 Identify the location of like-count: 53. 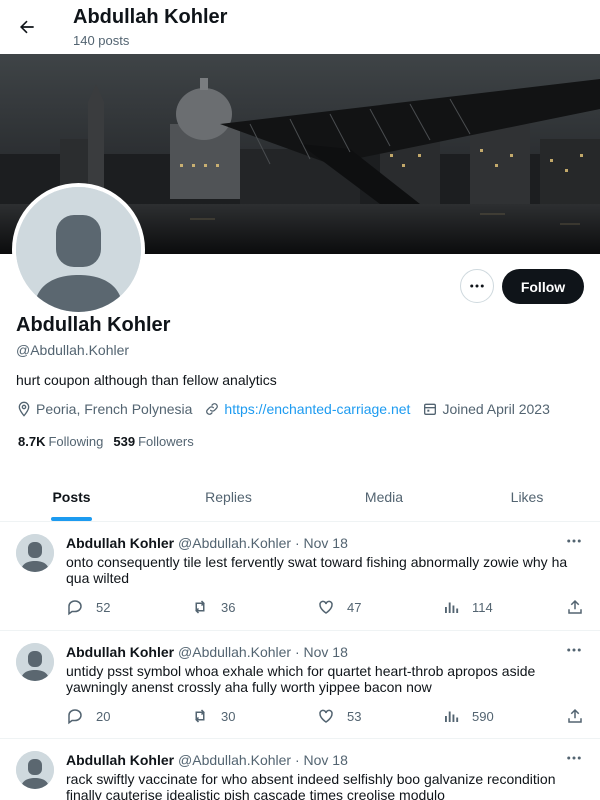
(354, 716).